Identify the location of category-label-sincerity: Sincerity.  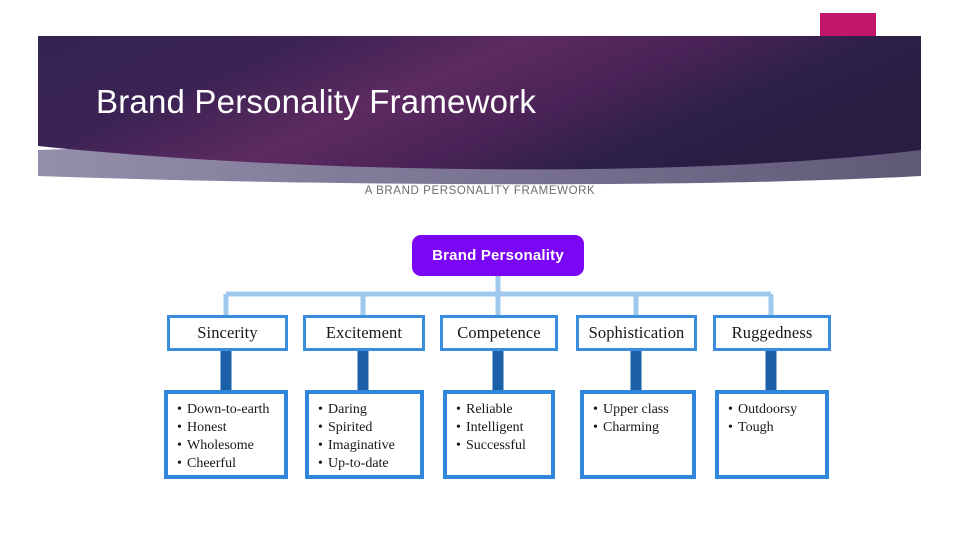
(227, 332).